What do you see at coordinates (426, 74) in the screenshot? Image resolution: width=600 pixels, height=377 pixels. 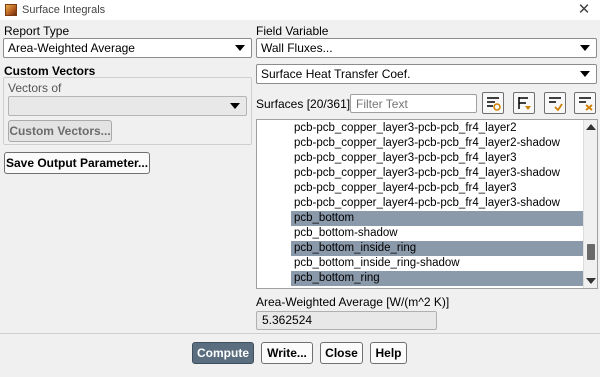 I see `field-variable-dropdown: Surface Heat Transfer Coef.` at bounding box center [426, 74].